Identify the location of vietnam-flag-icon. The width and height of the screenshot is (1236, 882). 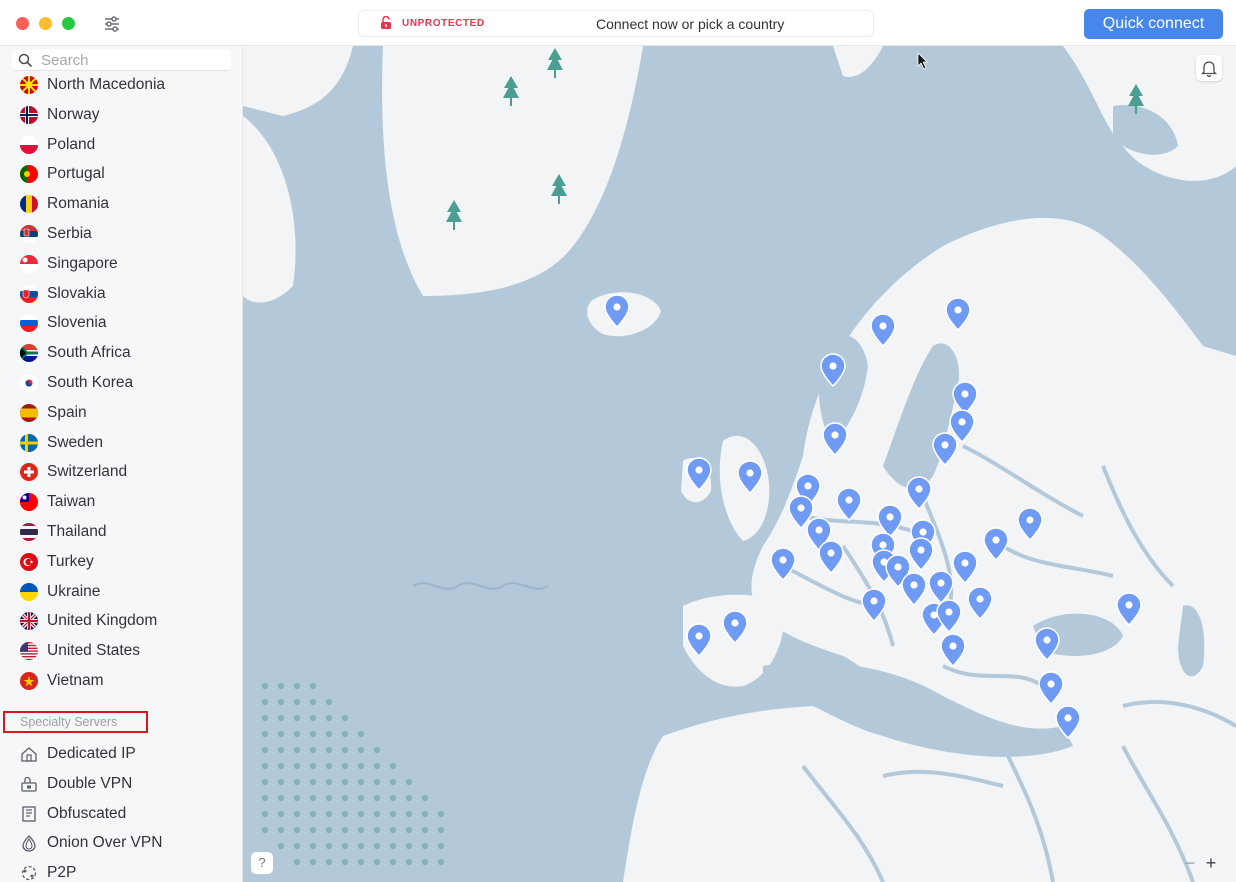
(29, 681).